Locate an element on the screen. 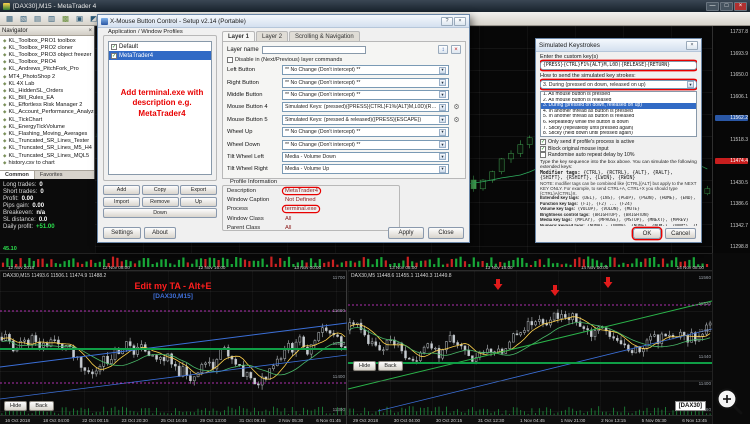 This screenshot has width=750, height=424. help-button: ? is located at coordinates (447, 21).